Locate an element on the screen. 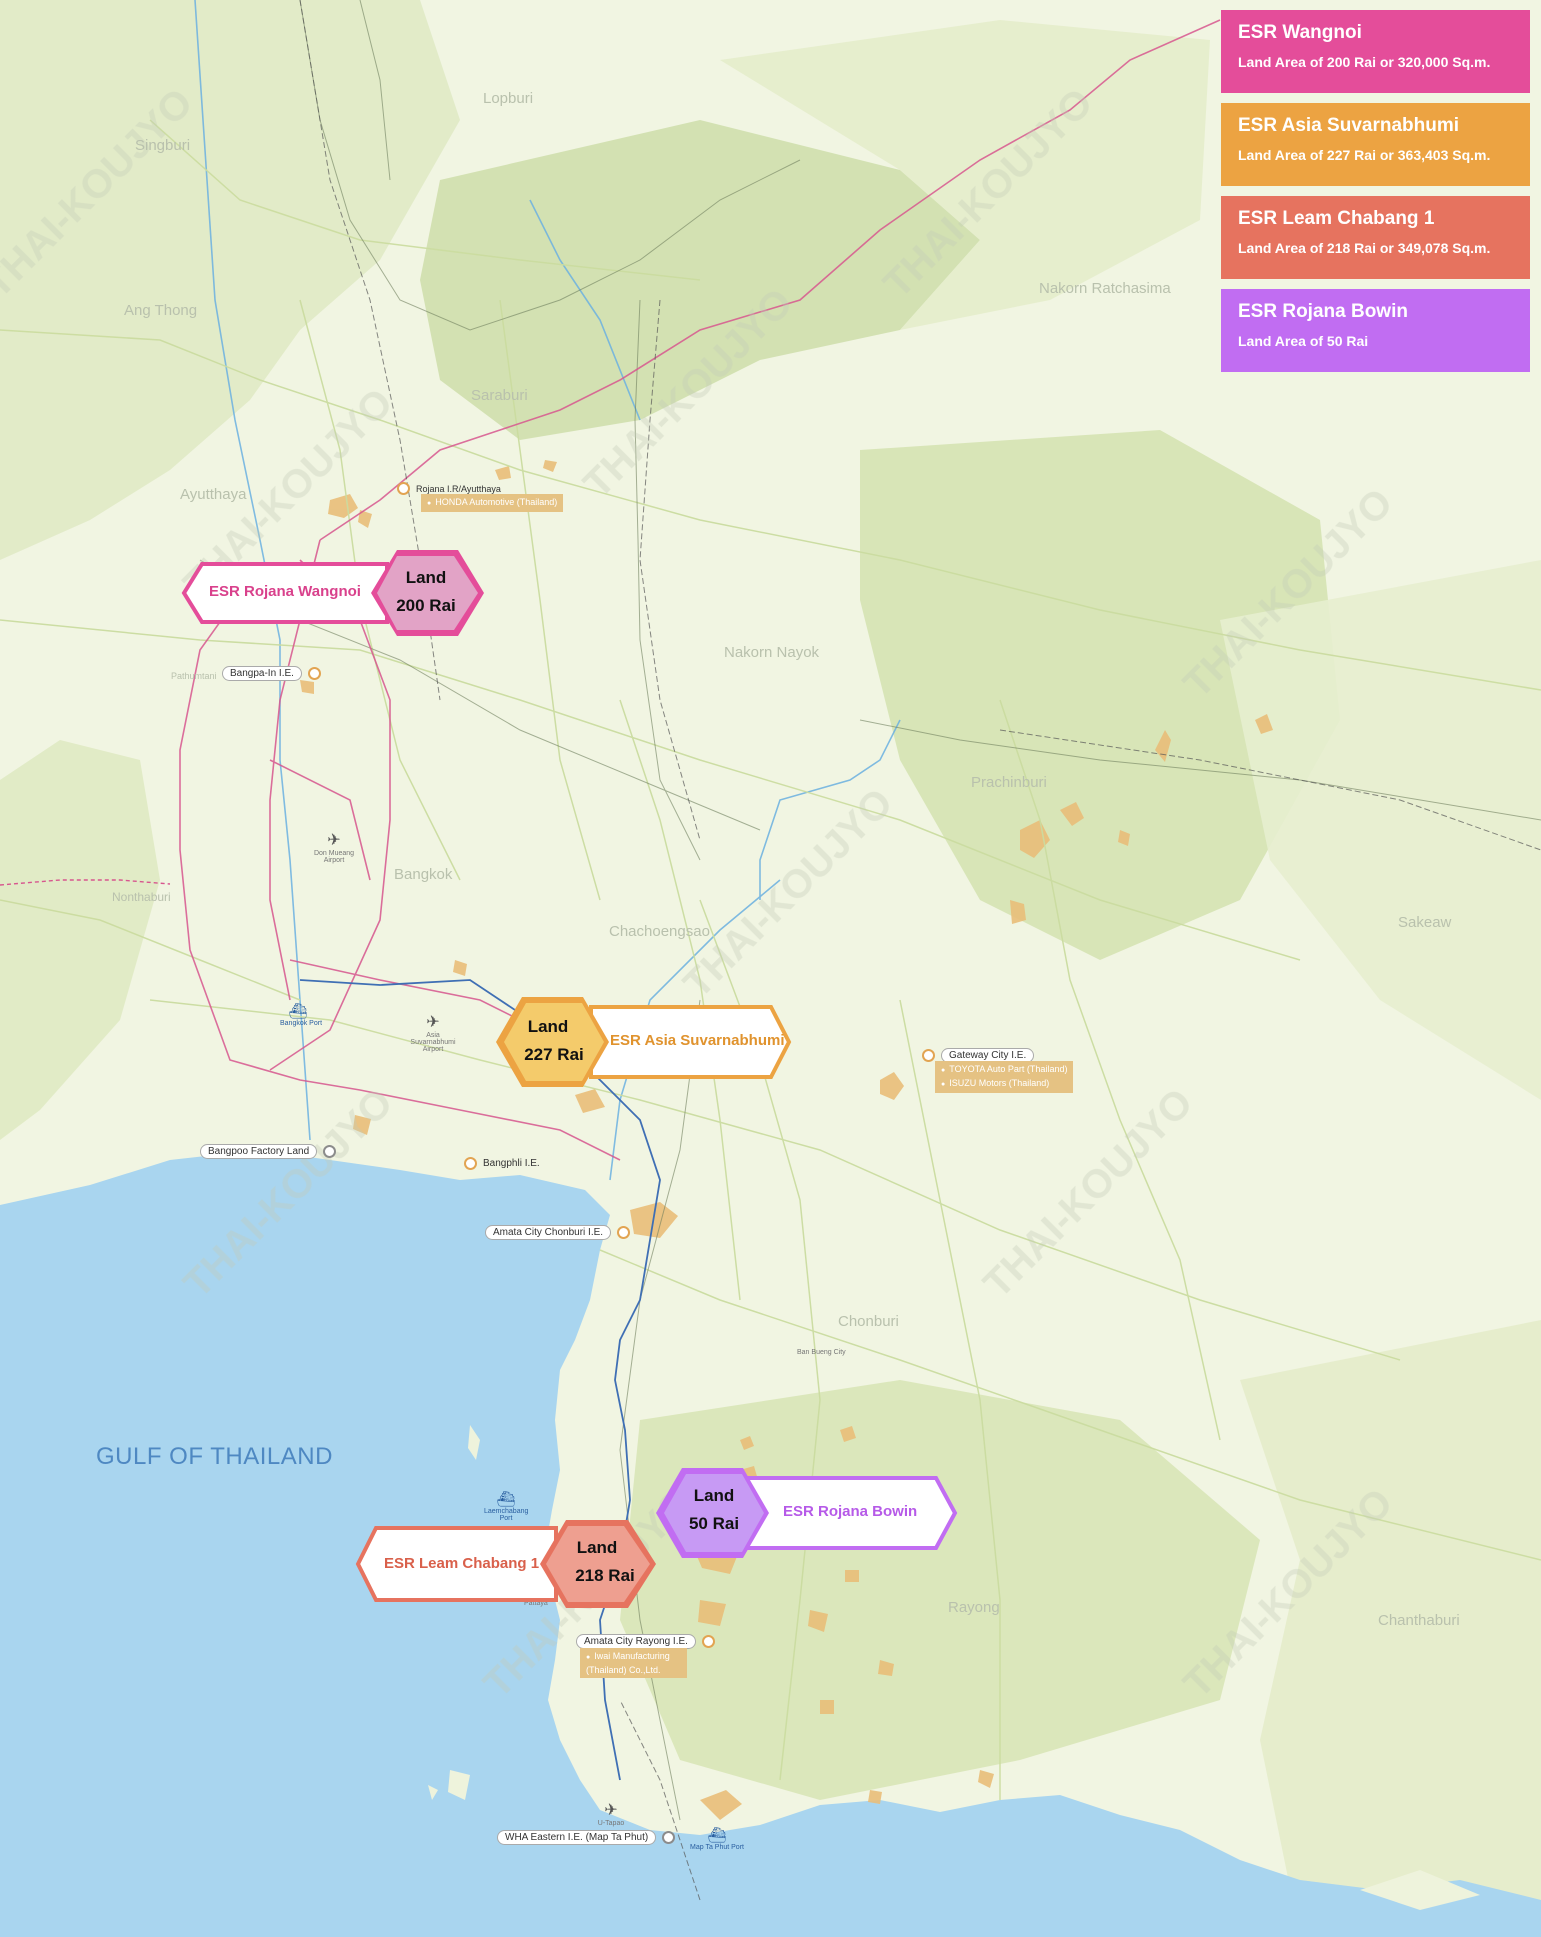 This screenshot has width=1541, height=1937. port-label: Bangkok Port is located at coordinates (301, 1023).